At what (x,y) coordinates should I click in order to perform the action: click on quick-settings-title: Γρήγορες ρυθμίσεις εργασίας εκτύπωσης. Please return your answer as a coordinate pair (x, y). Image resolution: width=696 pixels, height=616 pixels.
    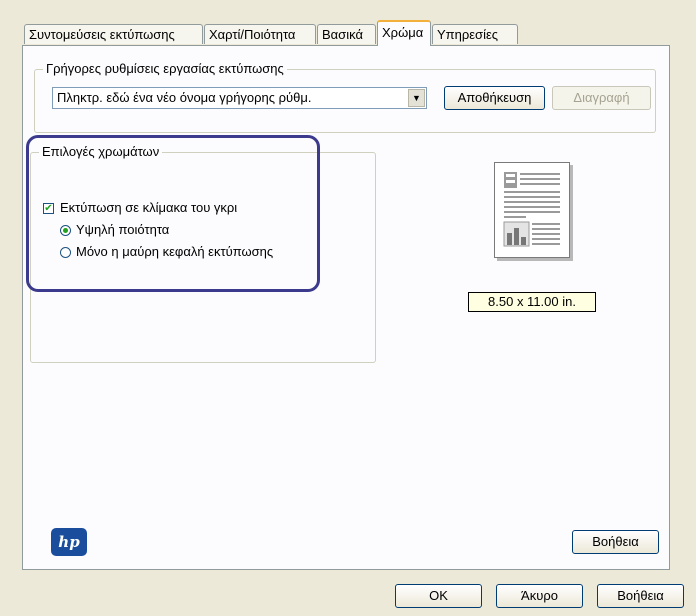
    Looking at the image, I should click on (165, 69).